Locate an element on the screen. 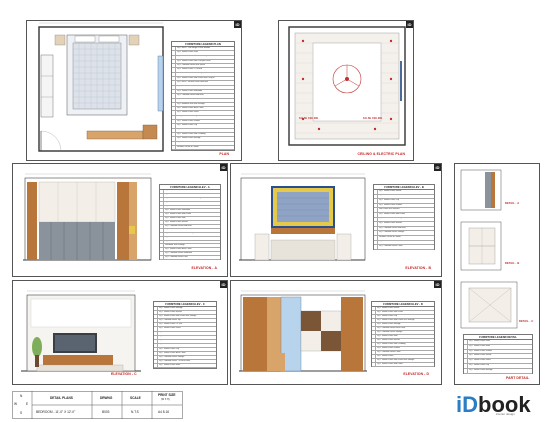 This screenshot has width=550, height=422. legend-row: Ply + Laminate Finish Door is located at coordinates (190, 258).